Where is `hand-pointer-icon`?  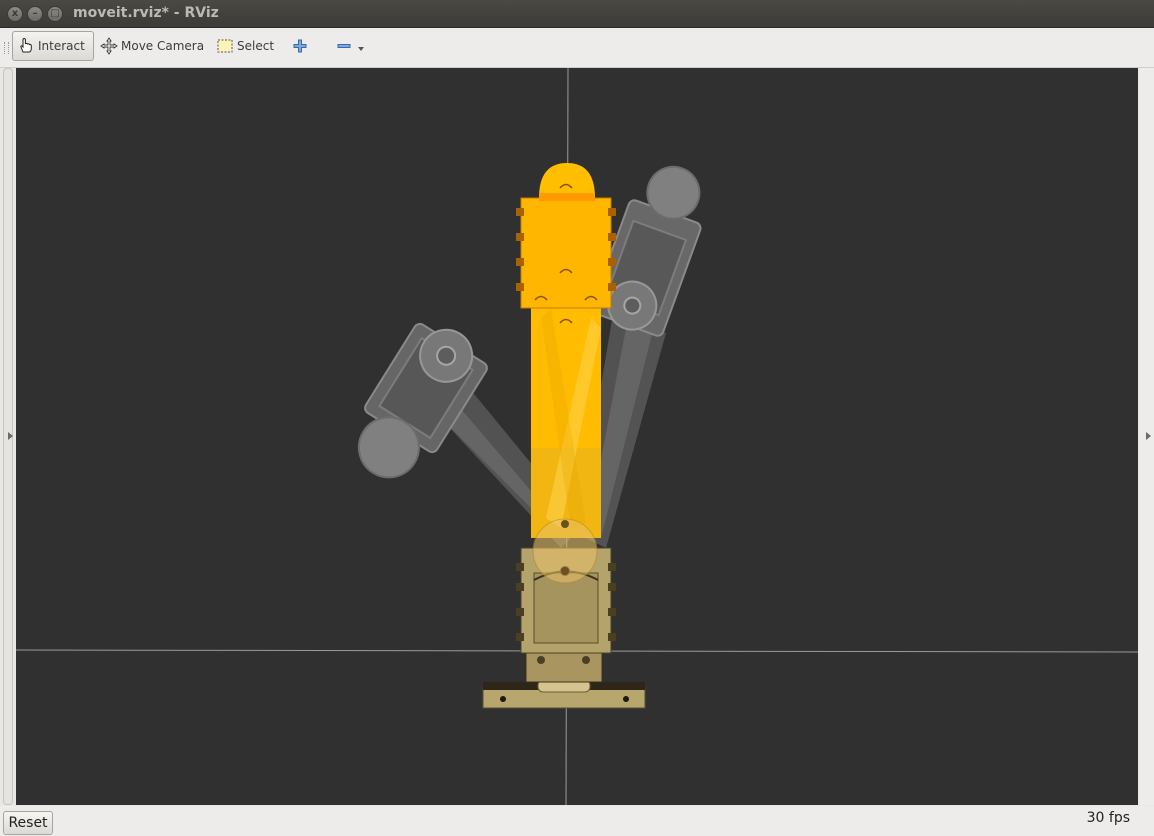
hand-pointer-icon is located at coordinates (26, 45).